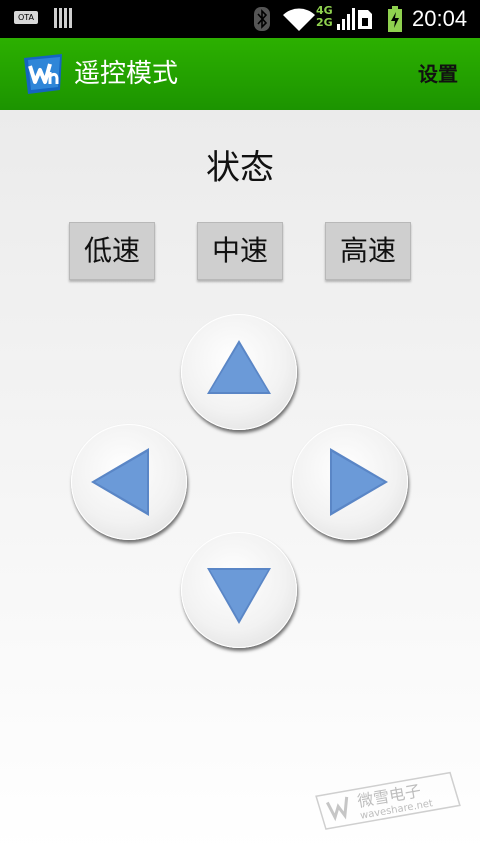 The image size is (480, 854). What do you see at coordinates (239, 367) in the screenshot?
I see `arrow-up-icon` at bounding box center [239, 367].